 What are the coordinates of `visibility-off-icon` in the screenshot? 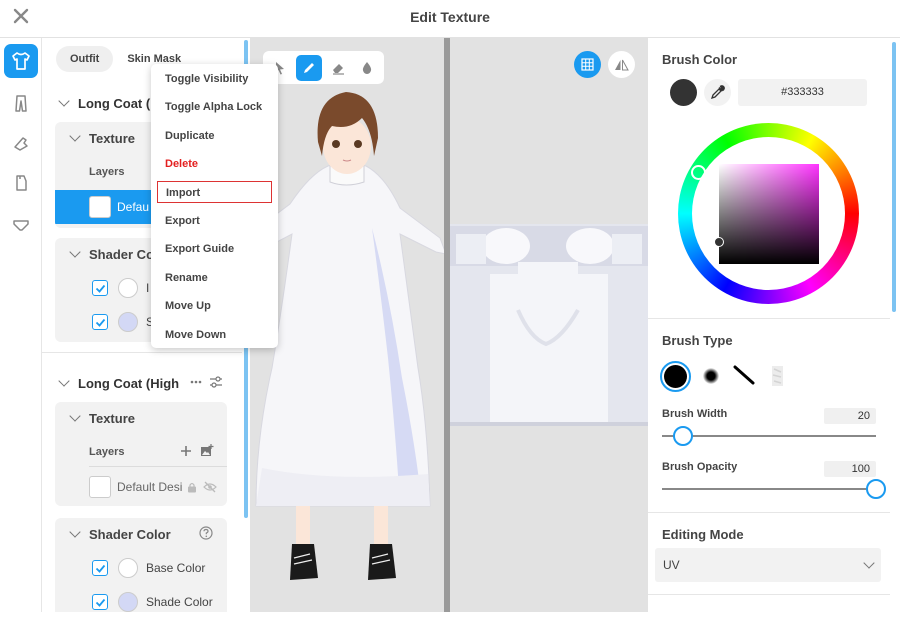 It's located at (210, 487).